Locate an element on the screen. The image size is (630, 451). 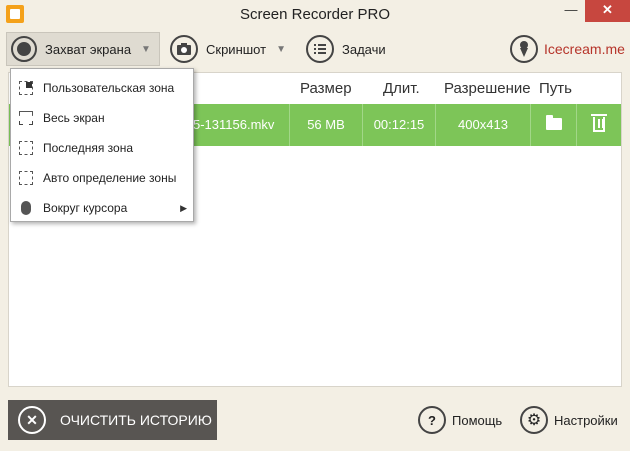
fullscreen-icon is located at coordinates (26, 118).